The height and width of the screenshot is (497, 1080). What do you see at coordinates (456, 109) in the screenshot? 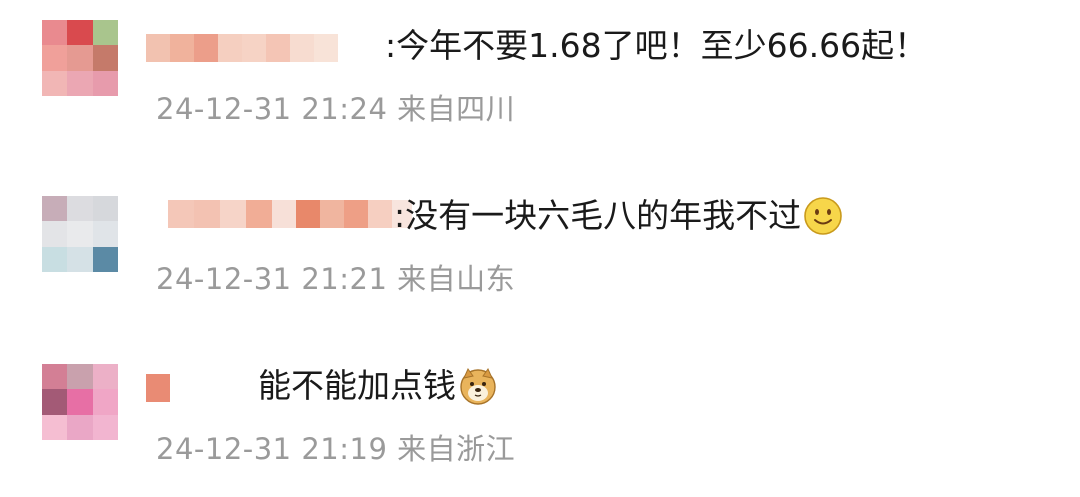
I see `location: 来自四川` at bounding box center [456, 109].